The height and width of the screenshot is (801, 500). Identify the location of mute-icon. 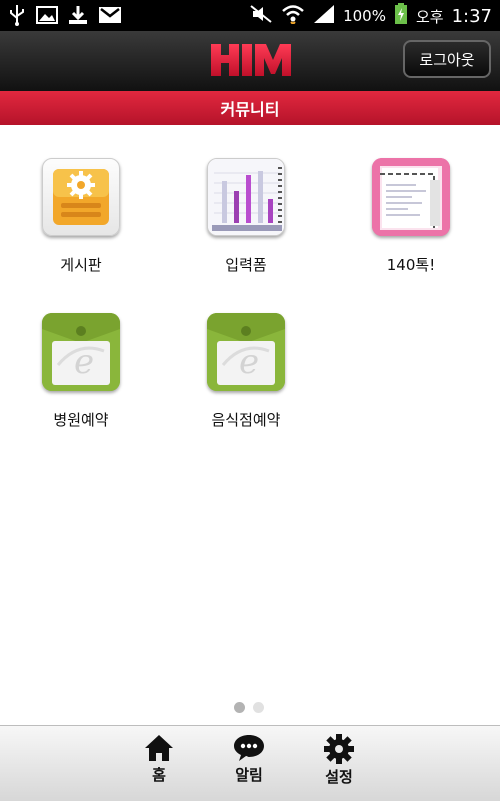
(261, 16).